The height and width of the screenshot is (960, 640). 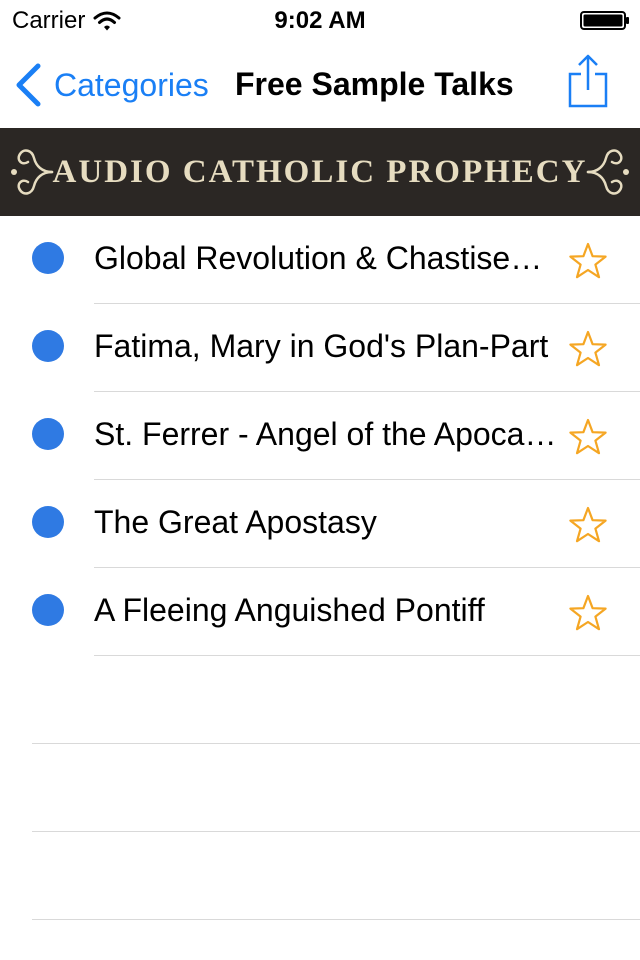 What do you see at coordinates (326, 434) in the screenshot?
I see `talk-title: St. Ferrer - Angel of the Apocalypse` at bounding box center [326, 434].